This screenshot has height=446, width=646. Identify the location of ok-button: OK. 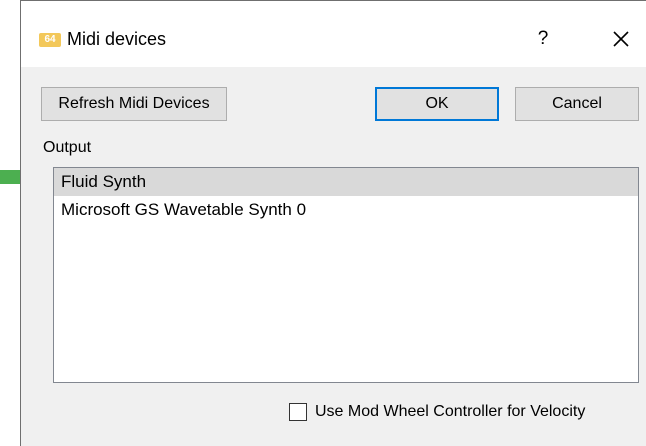
(437, 104).